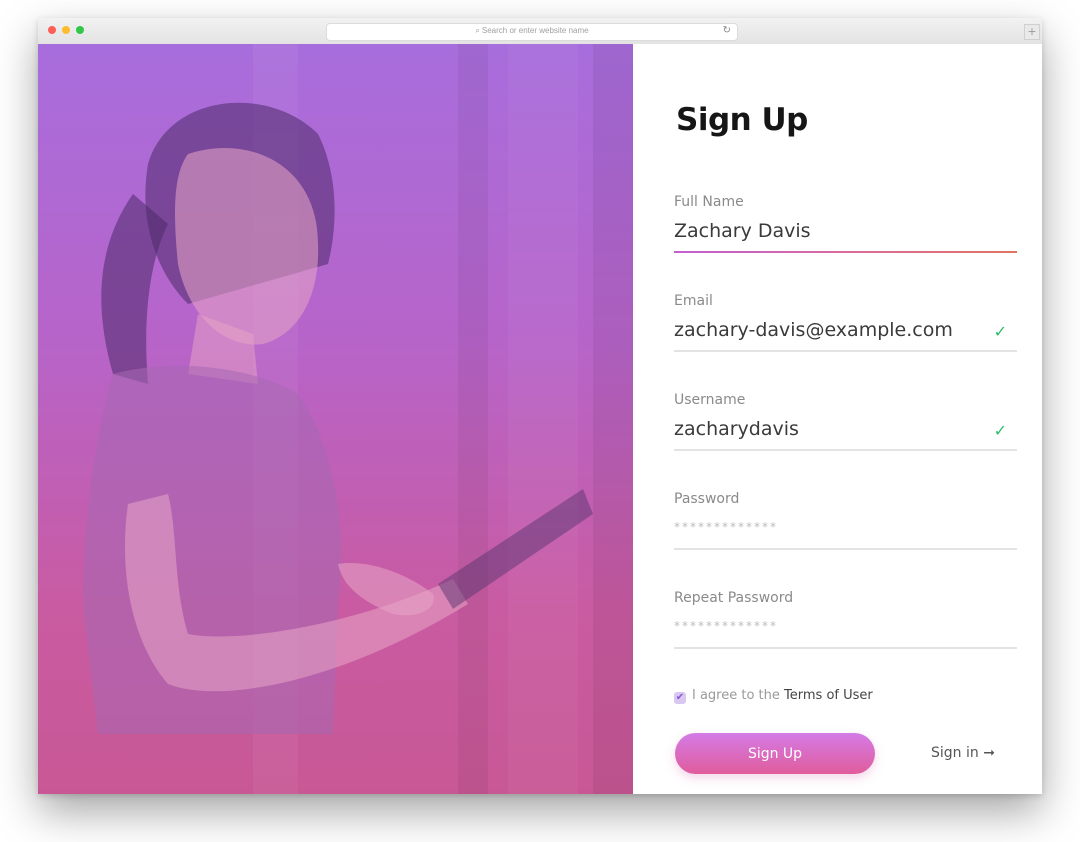  What do you see at coordinates (845, 351) in the screenshot?
I see `email-underline` at bounding box center [845, 351].